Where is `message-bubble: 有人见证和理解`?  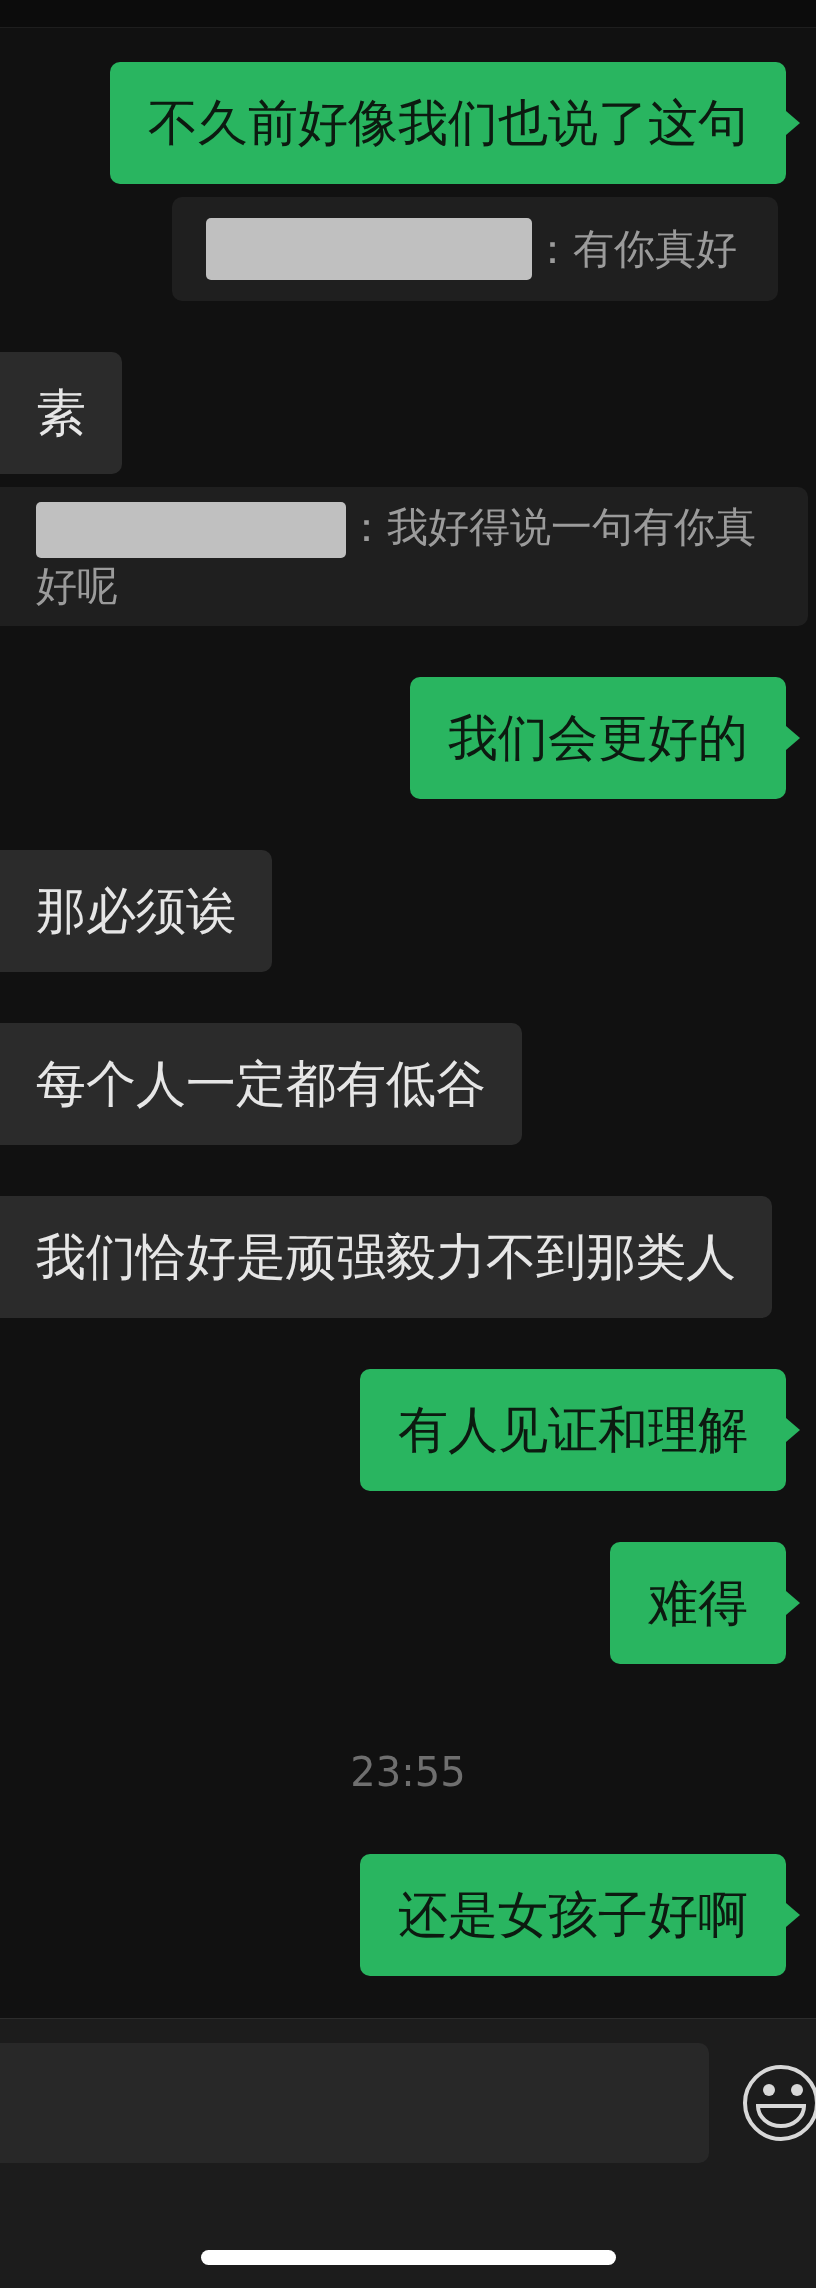 message-bubble: 有人见证和理解 is located at coordinates (573, 1430).